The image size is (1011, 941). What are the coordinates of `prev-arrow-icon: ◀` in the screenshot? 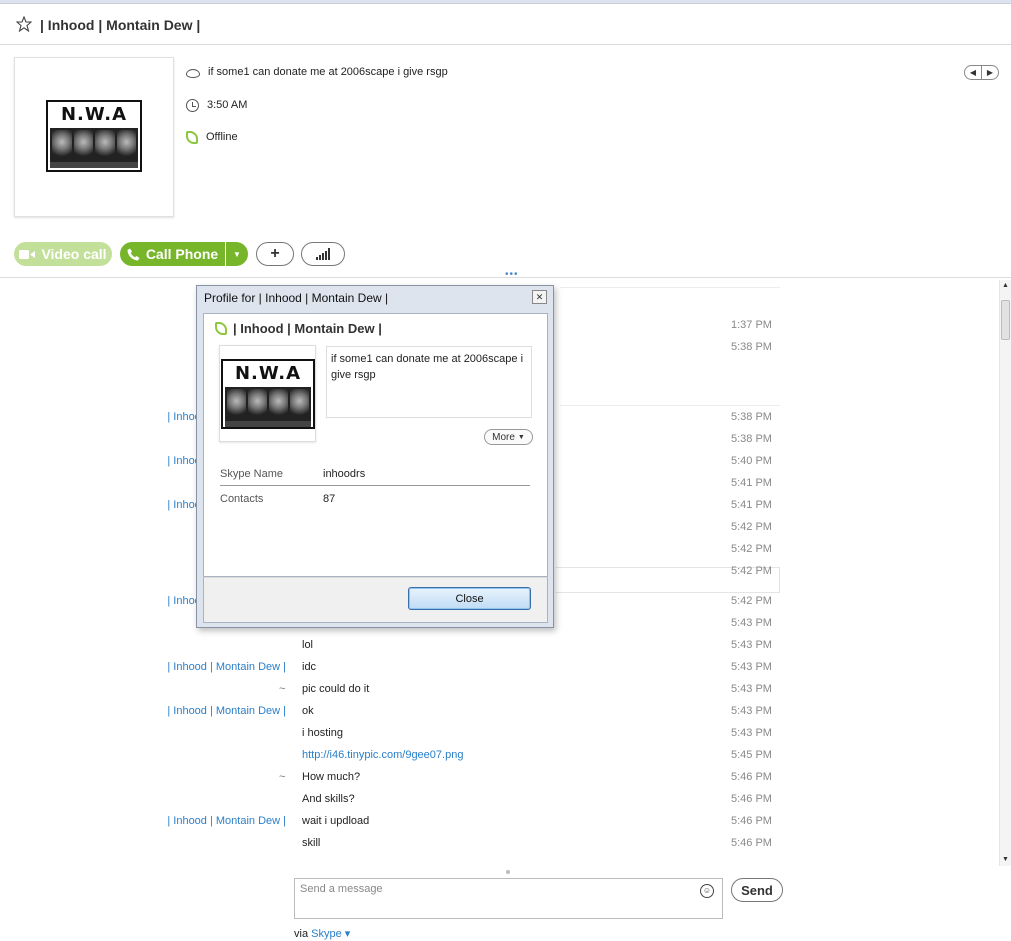 It's located at (973, 72).